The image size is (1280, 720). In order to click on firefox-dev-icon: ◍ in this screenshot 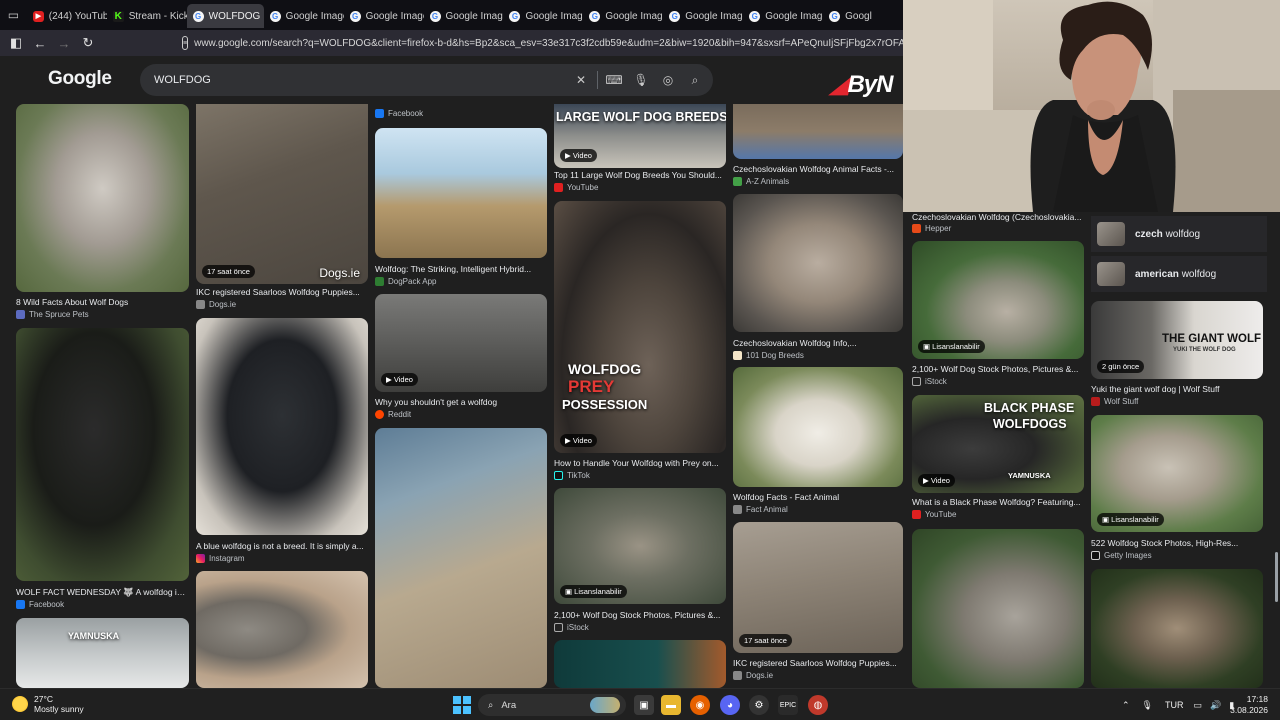, I will do `click(818, 705)`.